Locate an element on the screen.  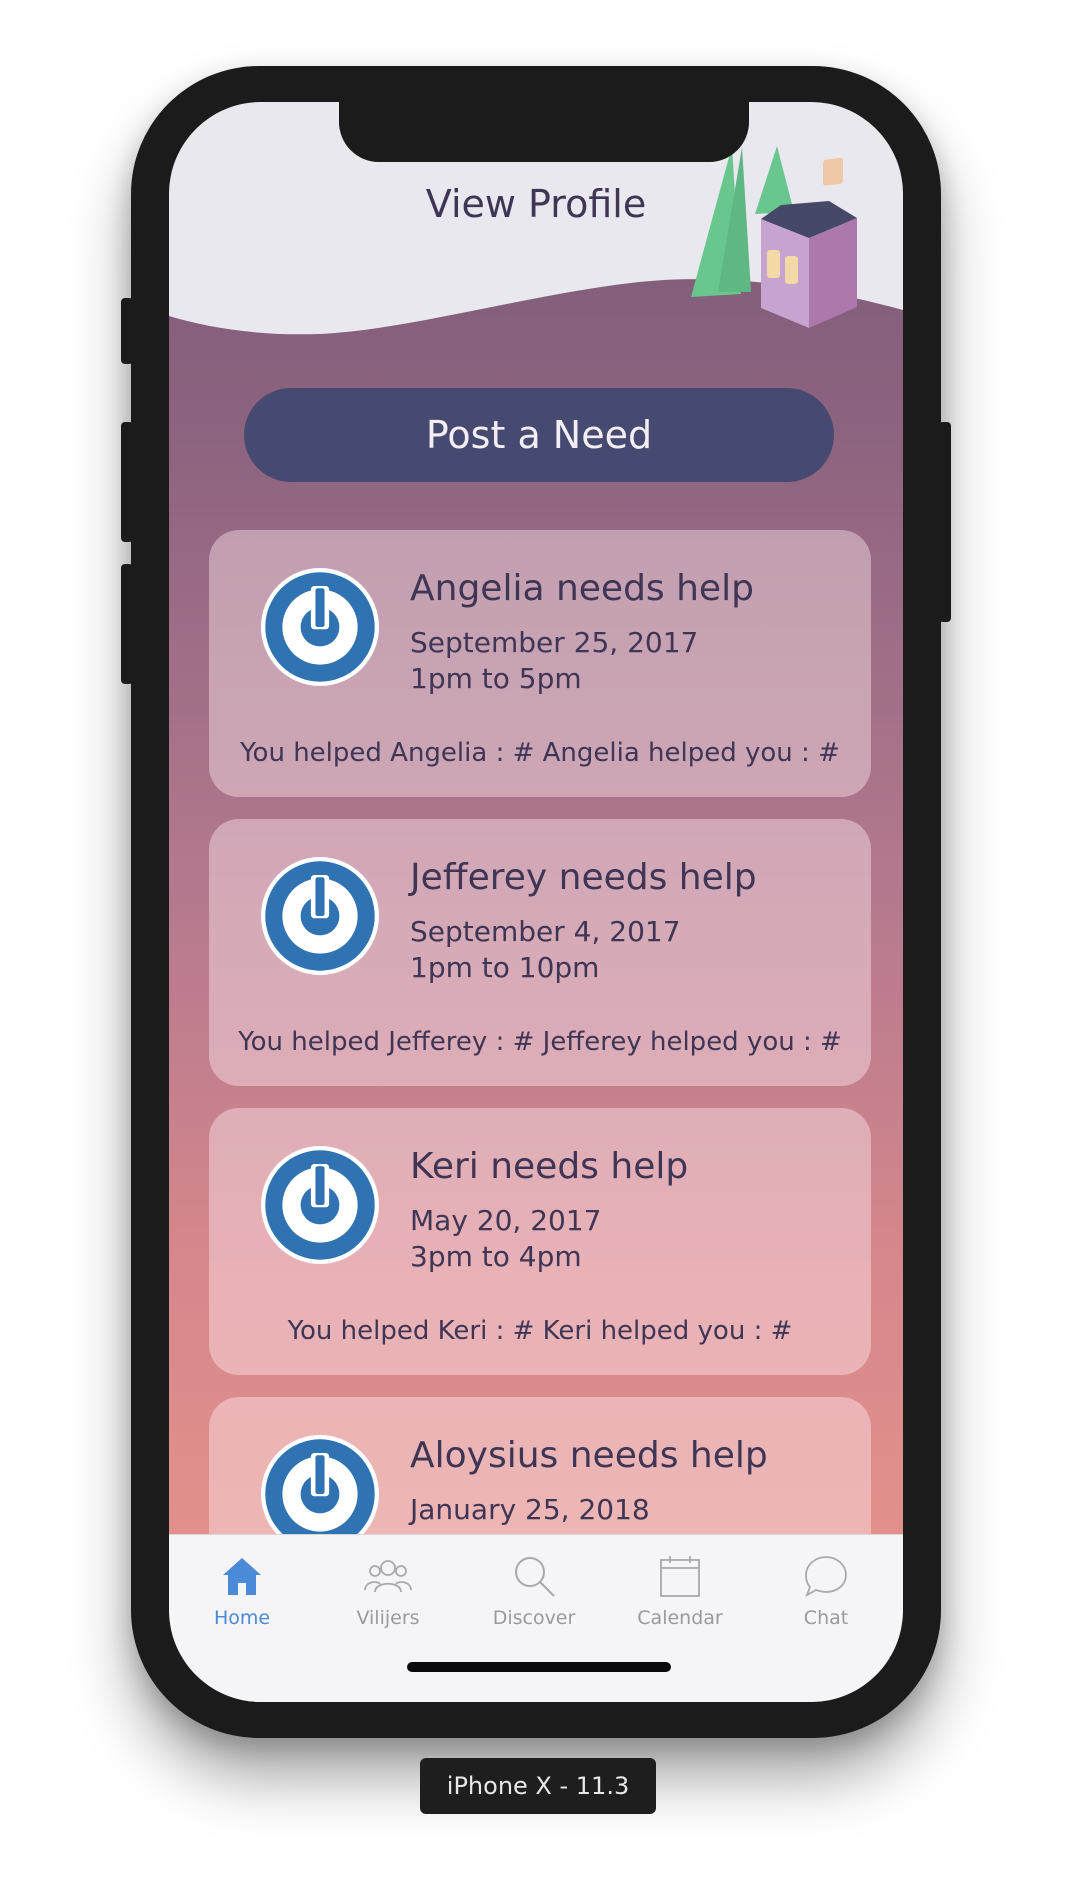
calendar-icon is located at coordinates (680, 1576).